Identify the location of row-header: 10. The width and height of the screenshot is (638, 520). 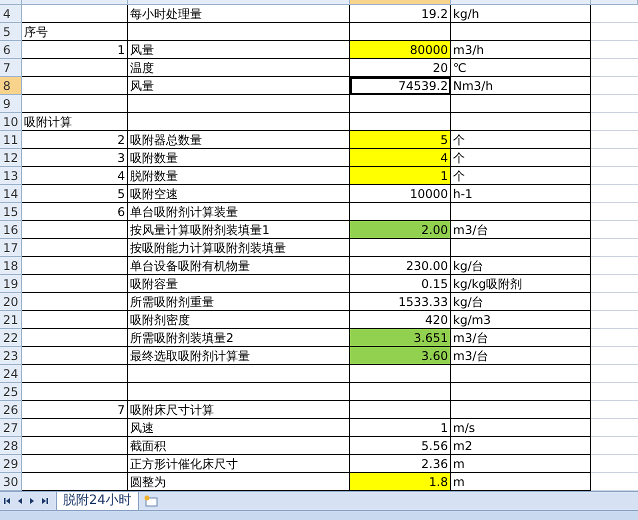
(11, 122).